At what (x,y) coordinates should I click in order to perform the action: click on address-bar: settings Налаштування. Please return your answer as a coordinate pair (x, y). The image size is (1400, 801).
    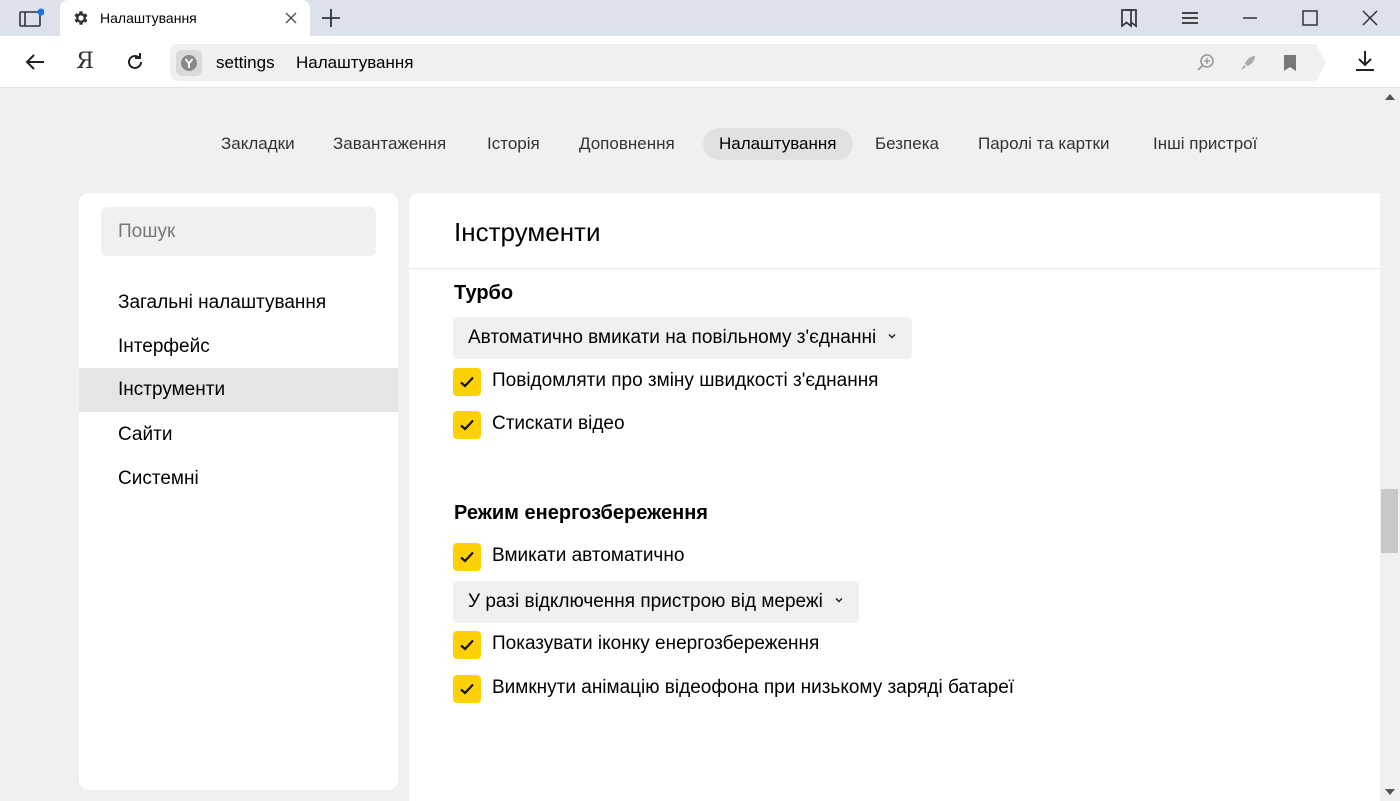
    Looking at the image, I should click on (743, 62).